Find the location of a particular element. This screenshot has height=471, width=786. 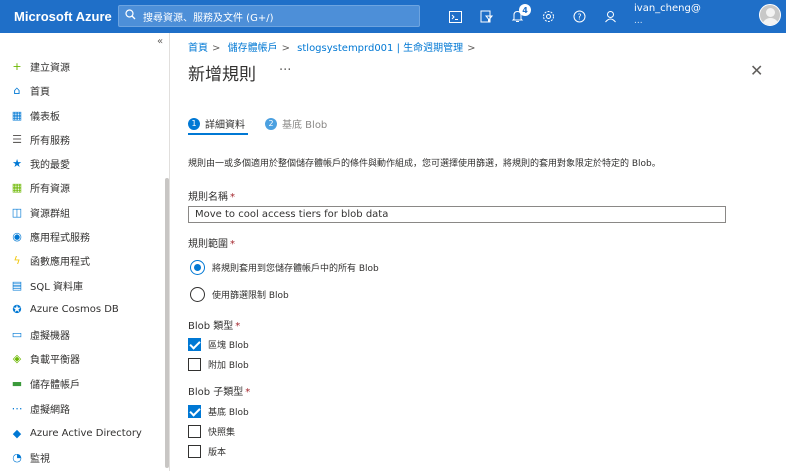

checkbox-label: 基底 Blob is located at coordinates (228, 413).